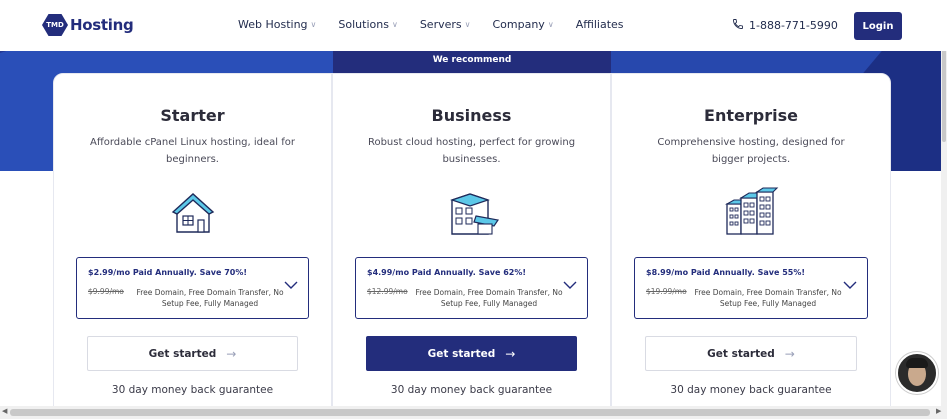 This screenshot has height=419, width=947. Describe the element at coordinates (102, 25) in the screenshot. I see `logo-text: Hosting` at that location.